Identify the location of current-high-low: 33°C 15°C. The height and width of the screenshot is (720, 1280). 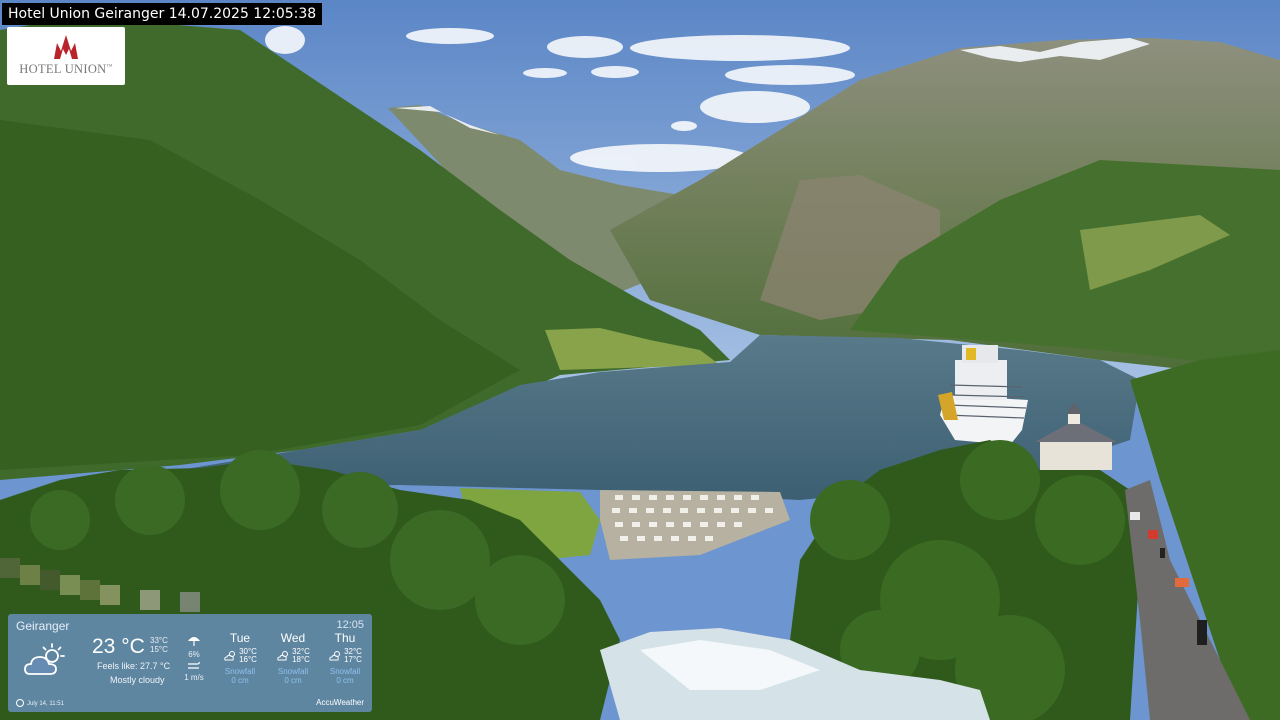
(159, 645).